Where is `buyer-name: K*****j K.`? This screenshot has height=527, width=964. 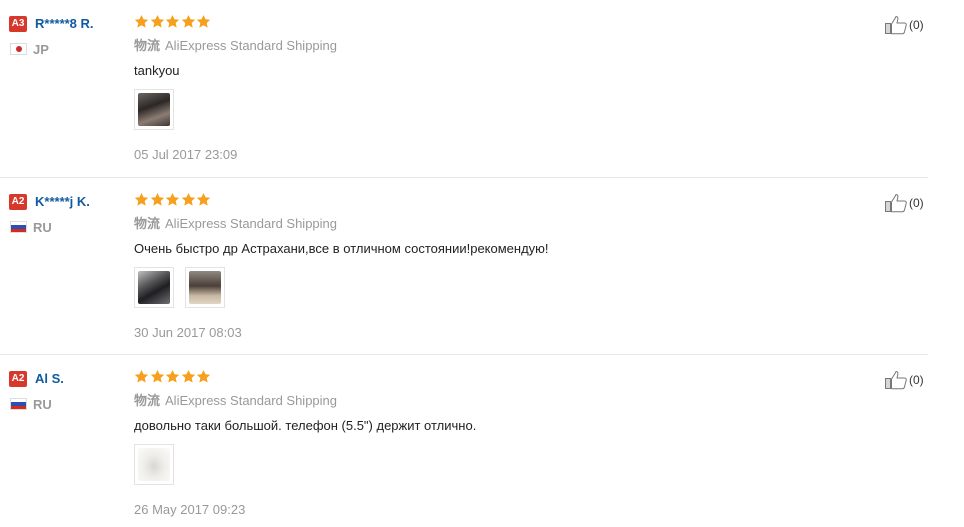 buyer-name: K*****j K. is located at coordinates (62, 201).